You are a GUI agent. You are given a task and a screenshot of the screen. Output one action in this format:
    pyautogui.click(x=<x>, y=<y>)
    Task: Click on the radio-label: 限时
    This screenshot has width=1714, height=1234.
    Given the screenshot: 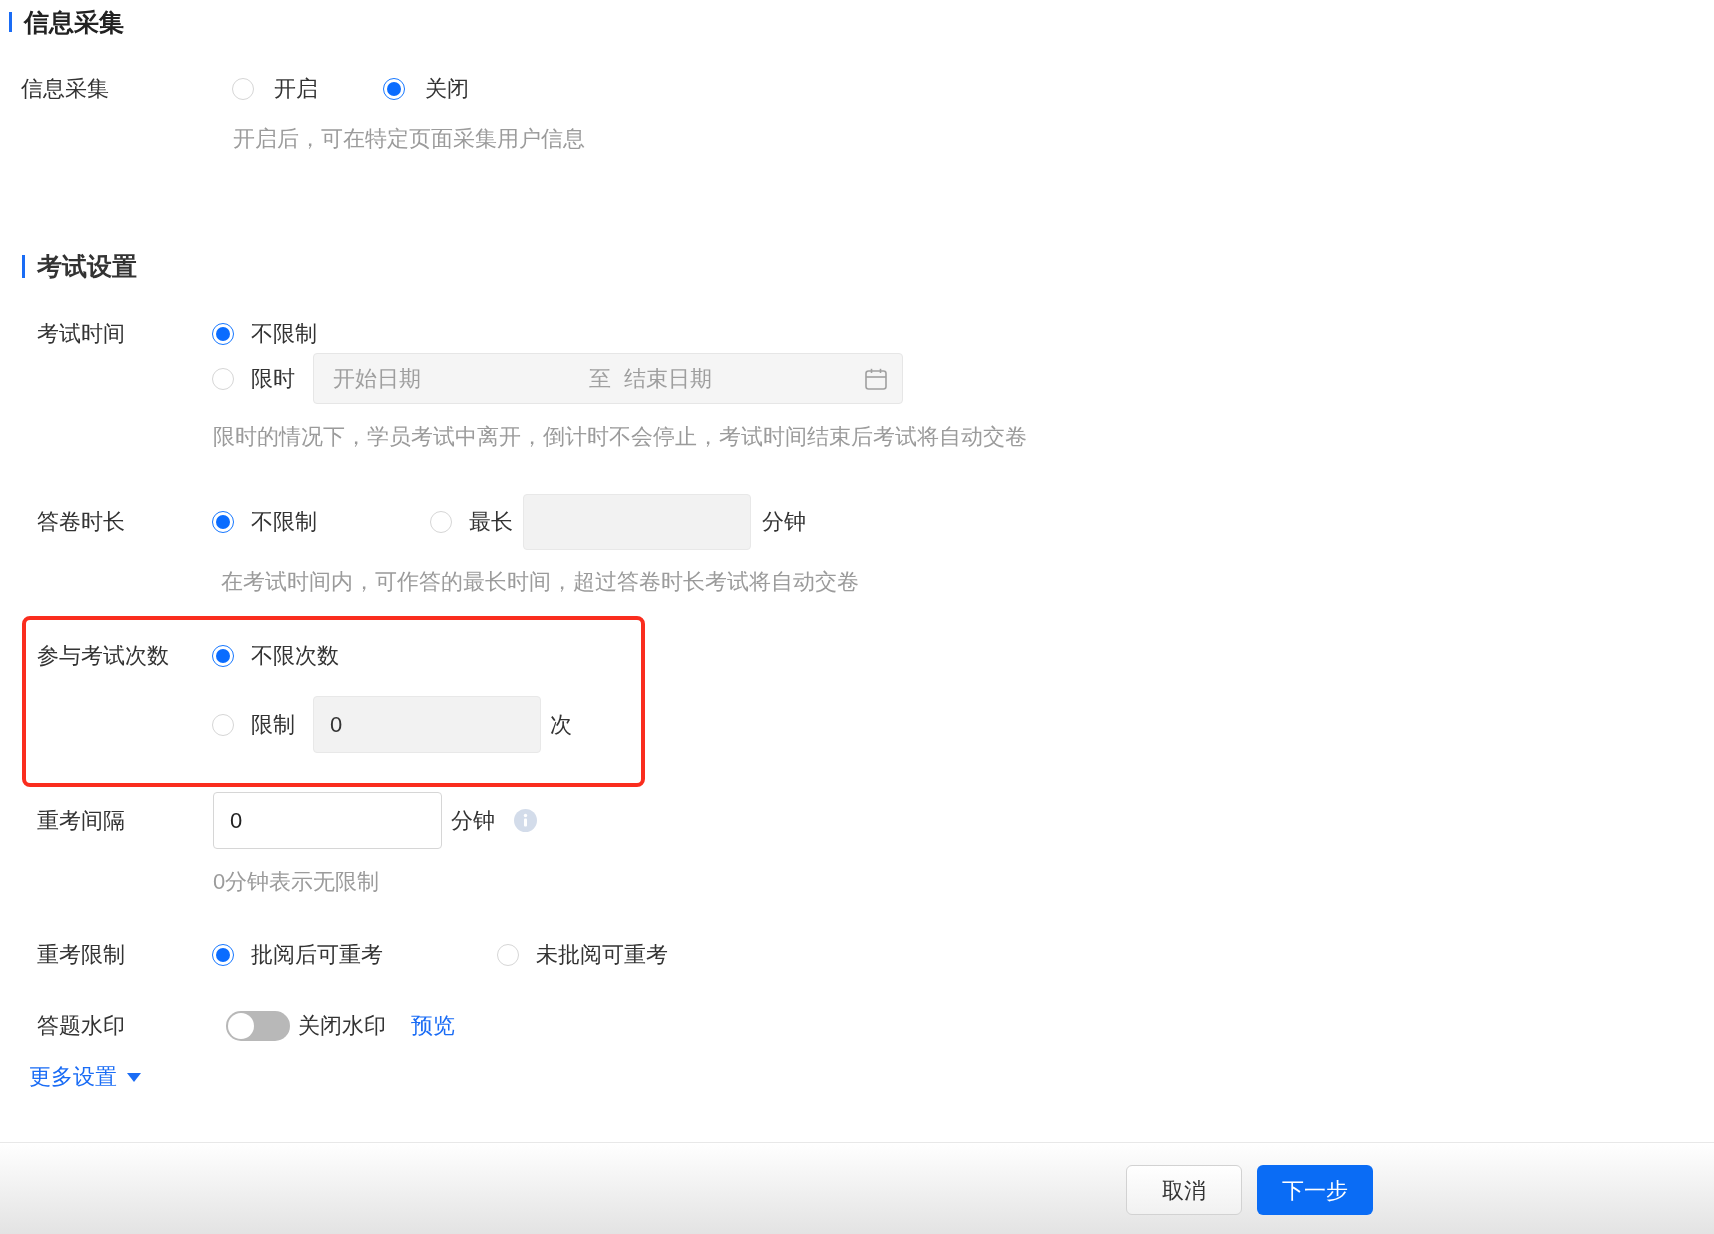 What is the action you would take?
    pyautogui.click(x=273, y=378)
    